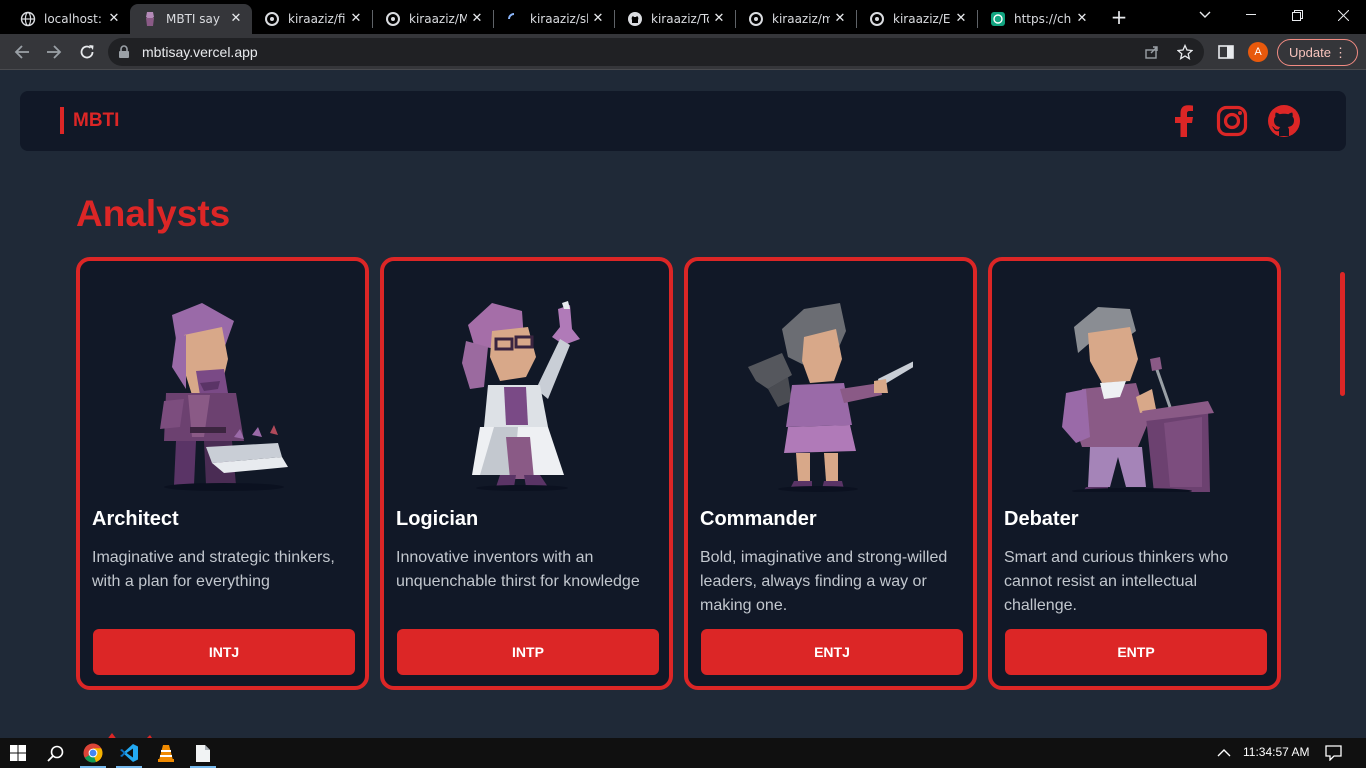  Describe the element at coordinates (1119, 17) in the screenshot. I see `new-tab-button: +` at that location.